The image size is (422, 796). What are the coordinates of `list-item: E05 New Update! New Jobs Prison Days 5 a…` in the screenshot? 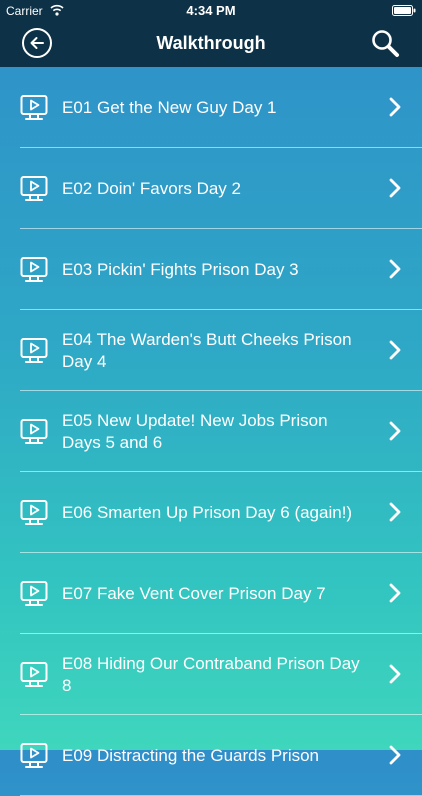 It's located at (211, 431).